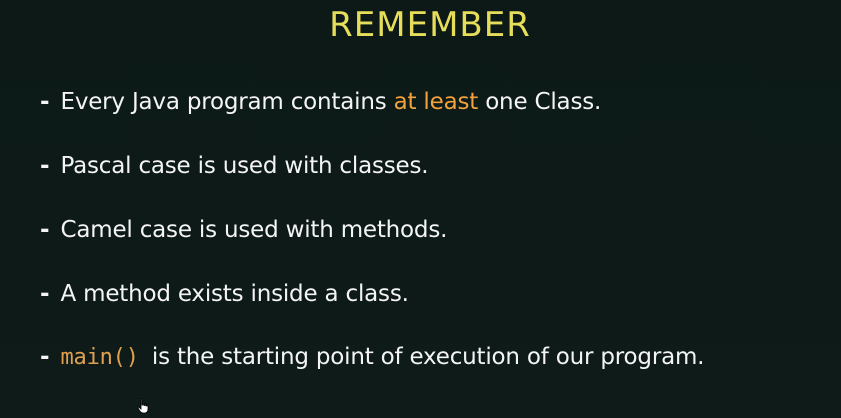 The height and width of the screenshot is (418, 841). Describe the element at coordinates (234, 294) in the screenshot. I see `bullet-text: A method exists inside a class.` at that location.